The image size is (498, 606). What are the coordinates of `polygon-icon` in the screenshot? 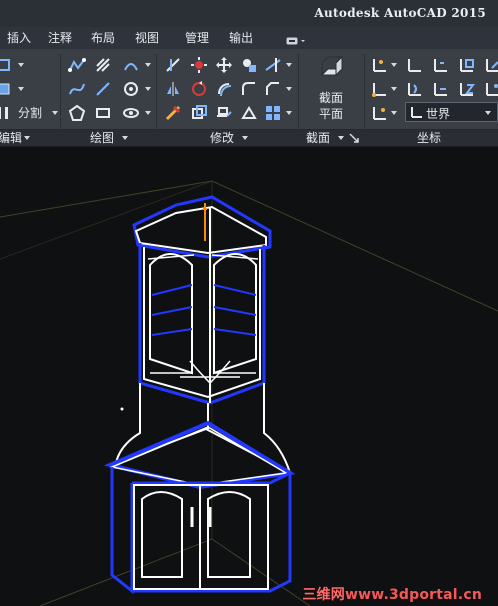 It's located at (77, 113).